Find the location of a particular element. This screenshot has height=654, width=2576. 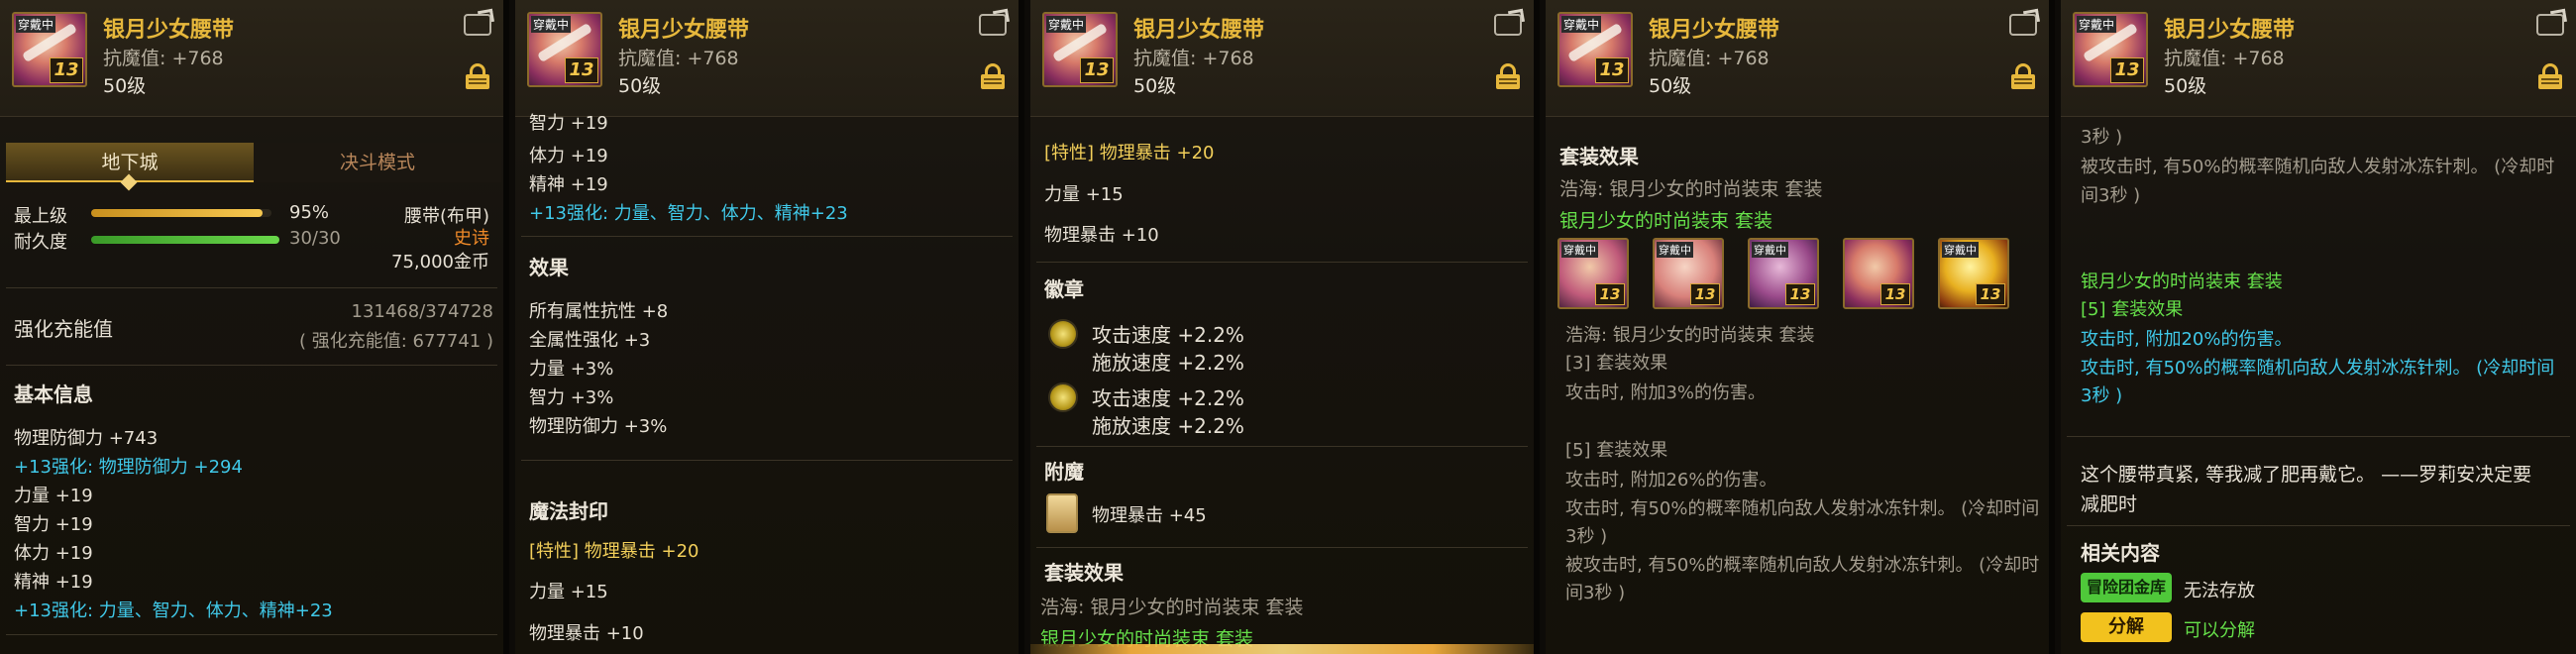

stat-line: 物理防御力 +743 is located at coordinates (86, 438).